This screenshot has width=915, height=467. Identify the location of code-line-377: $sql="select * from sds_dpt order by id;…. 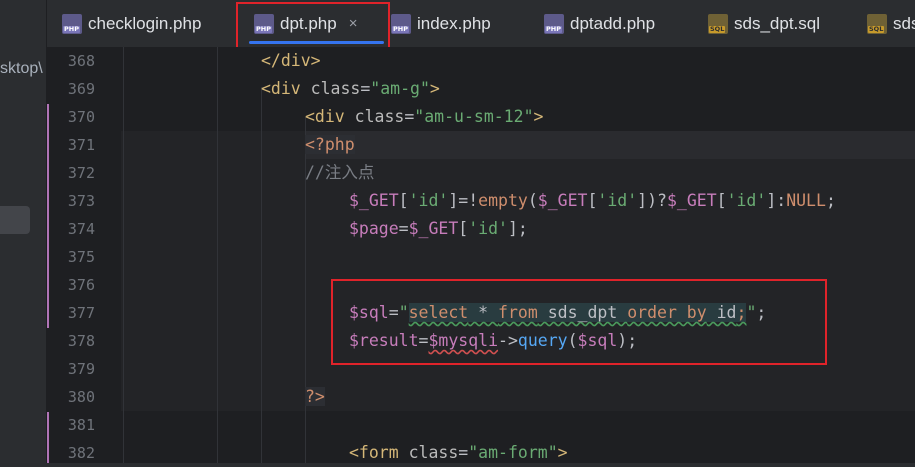
(558, 312).